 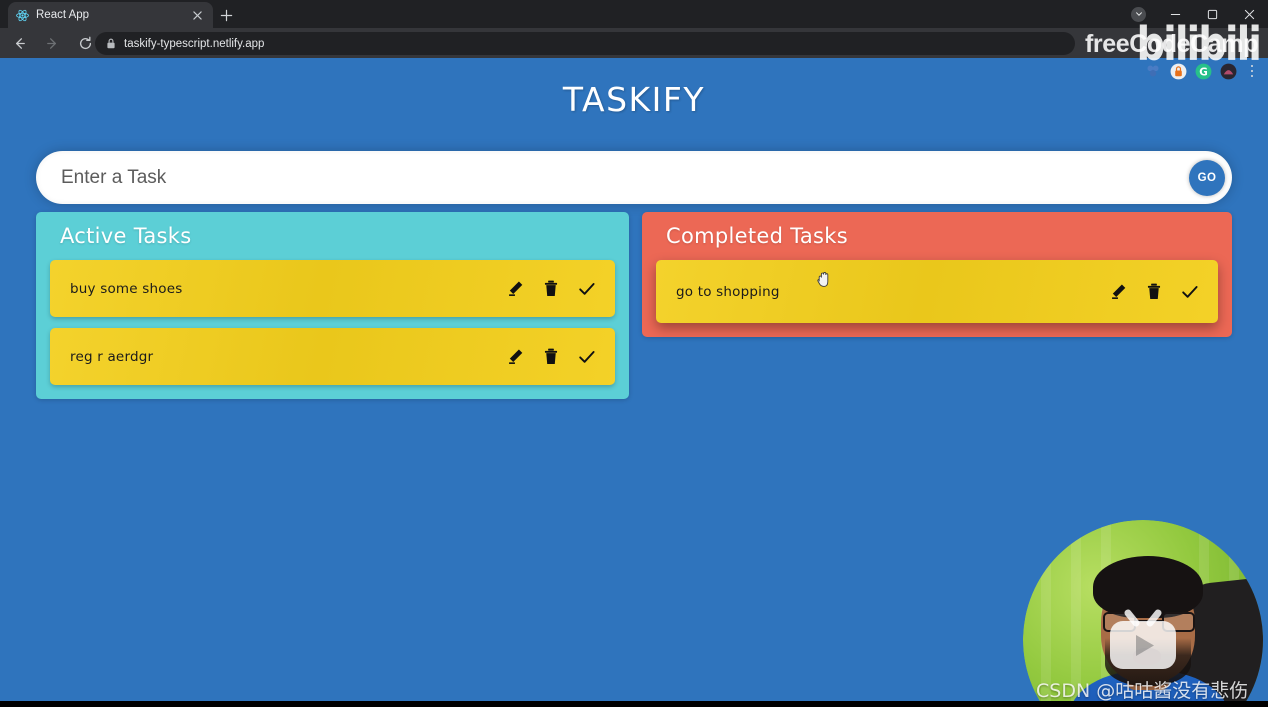 I want to click on tab-title: React App, so click(x=63, y=15).